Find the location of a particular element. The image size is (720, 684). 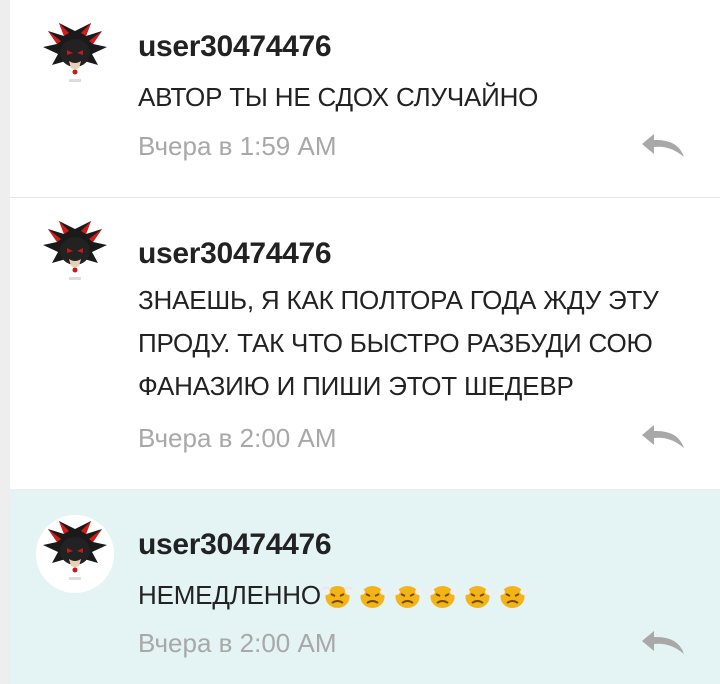

comment-text: АВТОР ТЫ НЕ СДОХ СЛУЧАЙНО is located at coordinates (338, 97).